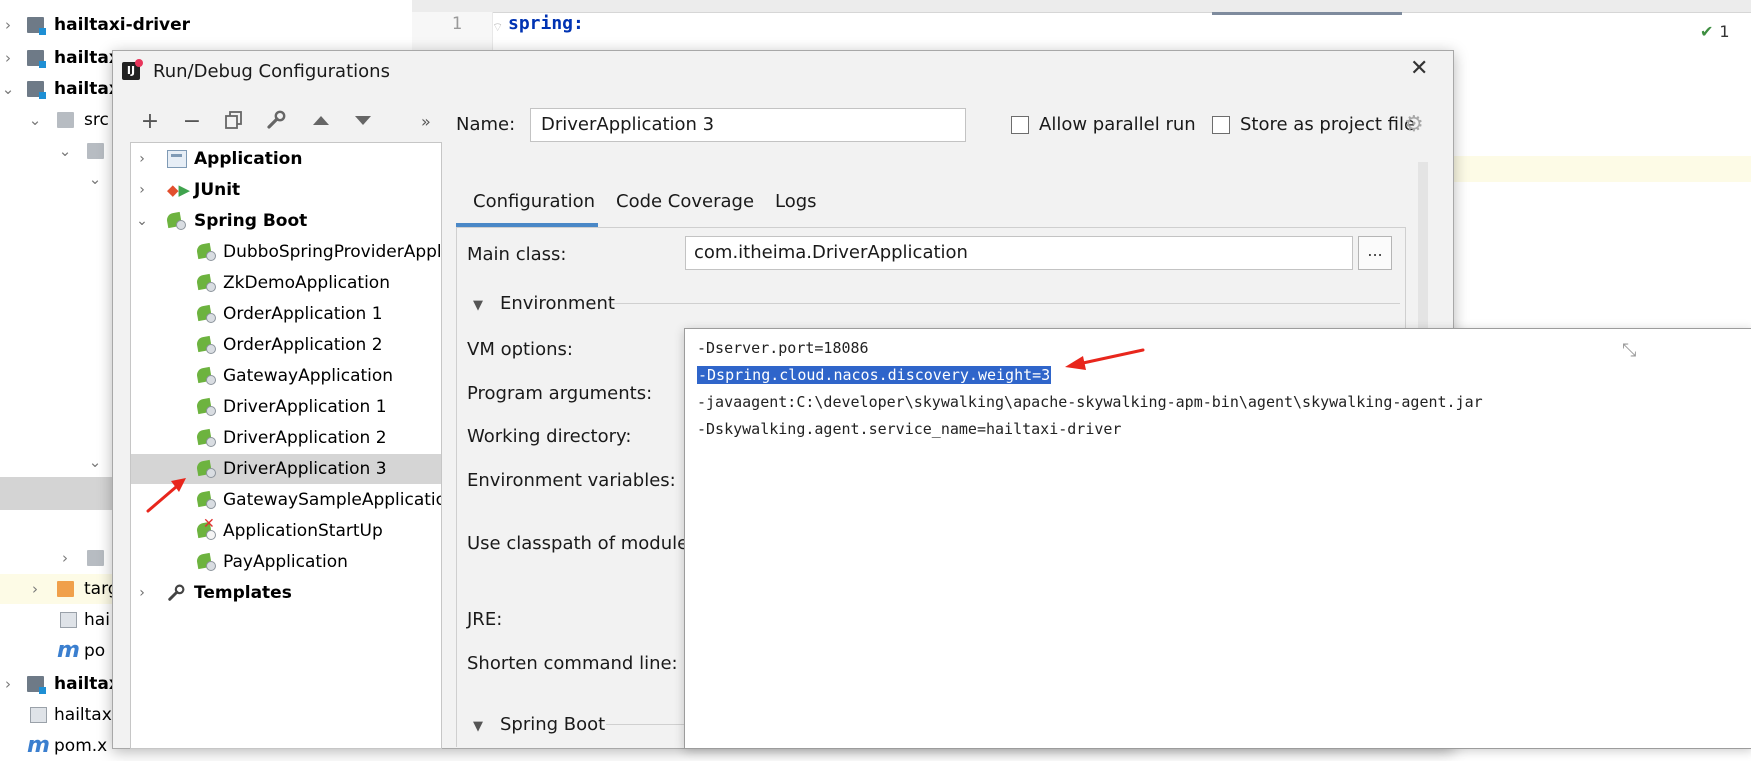 This screenshot has height=761, width=1751. I want to click on vm-option-line-selected: -Dspring.cloud.nacos.discovery.weight=3, so click(874, 375).